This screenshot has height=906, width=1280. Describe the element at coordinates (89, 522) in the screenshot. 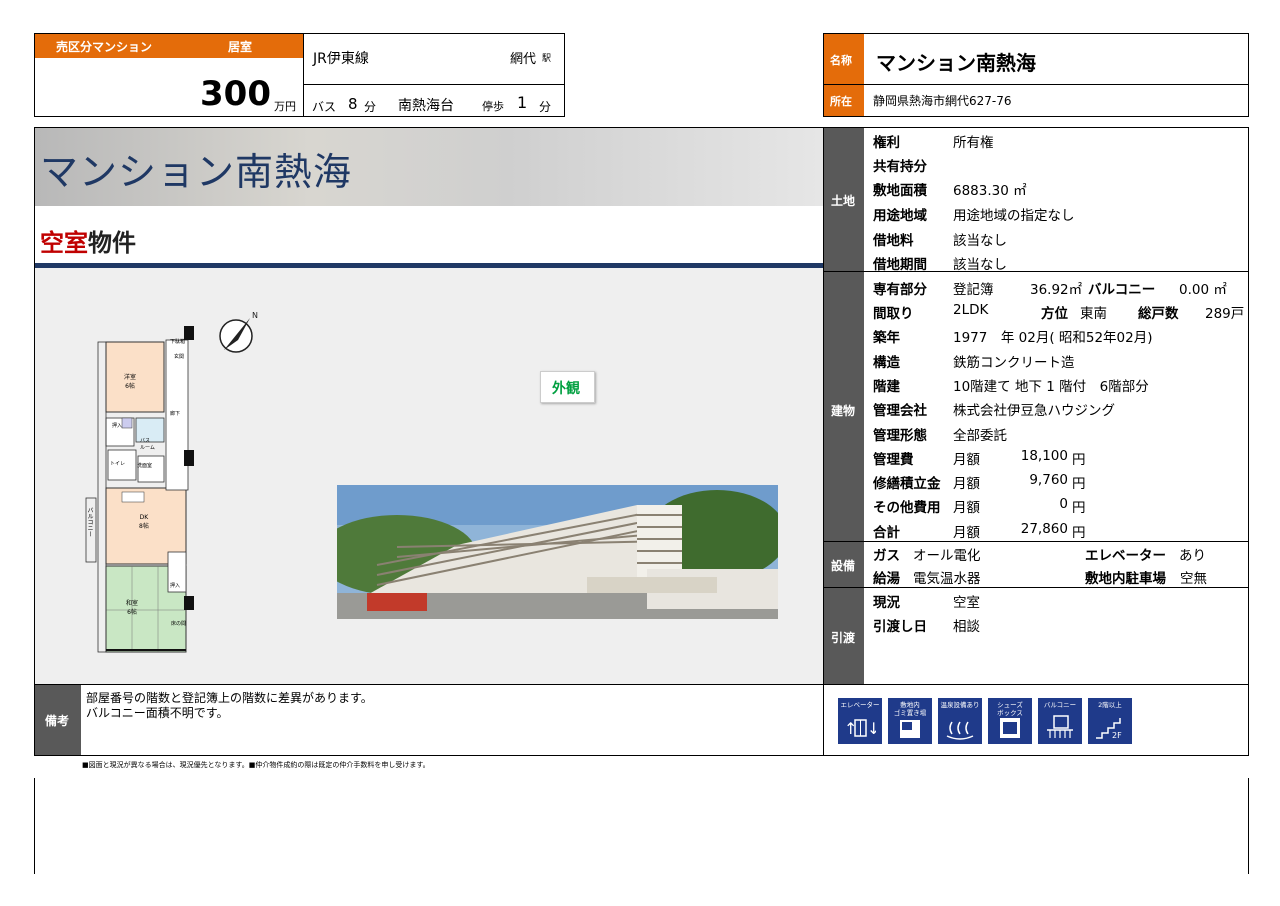

I see `room-balcony: バルコニー` at that location.